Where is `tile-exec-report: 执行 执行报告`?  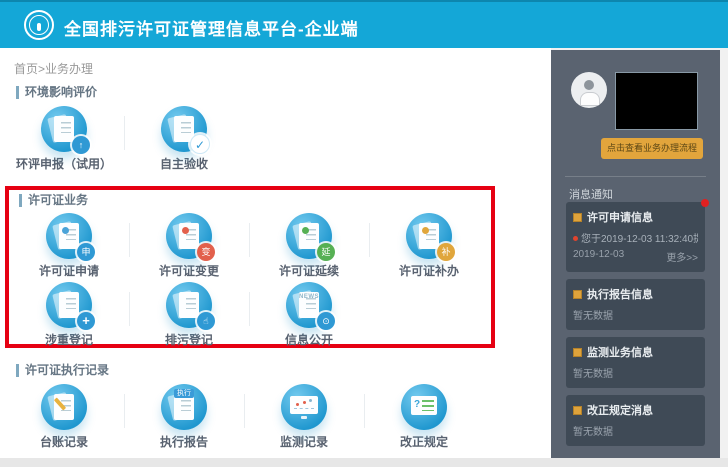
tile-exec-report: 执行 执行报告 is located at coordinates (184, 414).